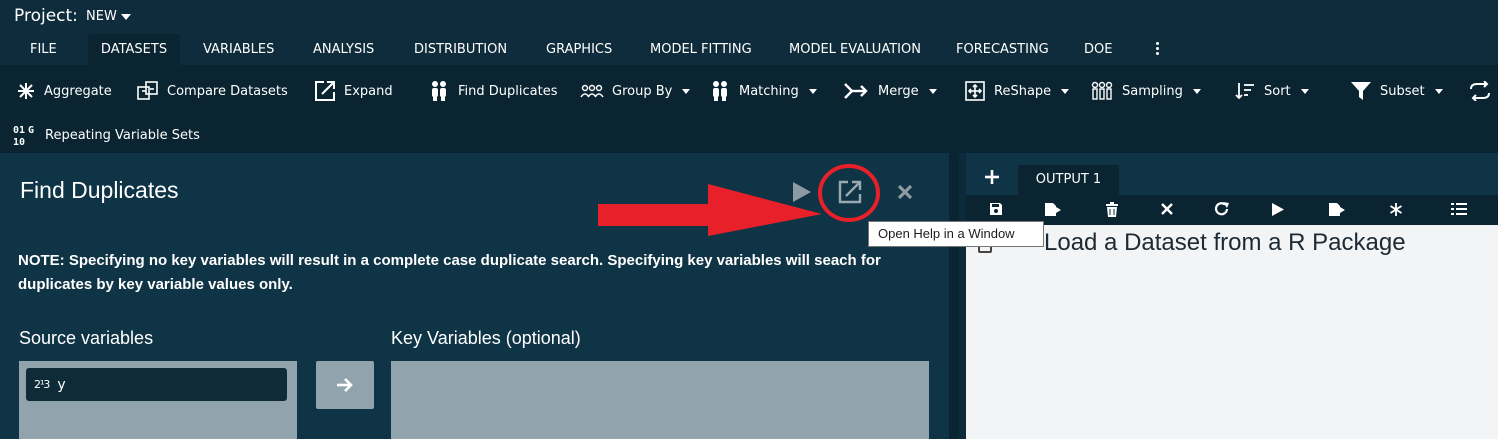  Describe the element at coordinates (43, 49) in the screenshot. I see `tab-file: FILE` at that location.